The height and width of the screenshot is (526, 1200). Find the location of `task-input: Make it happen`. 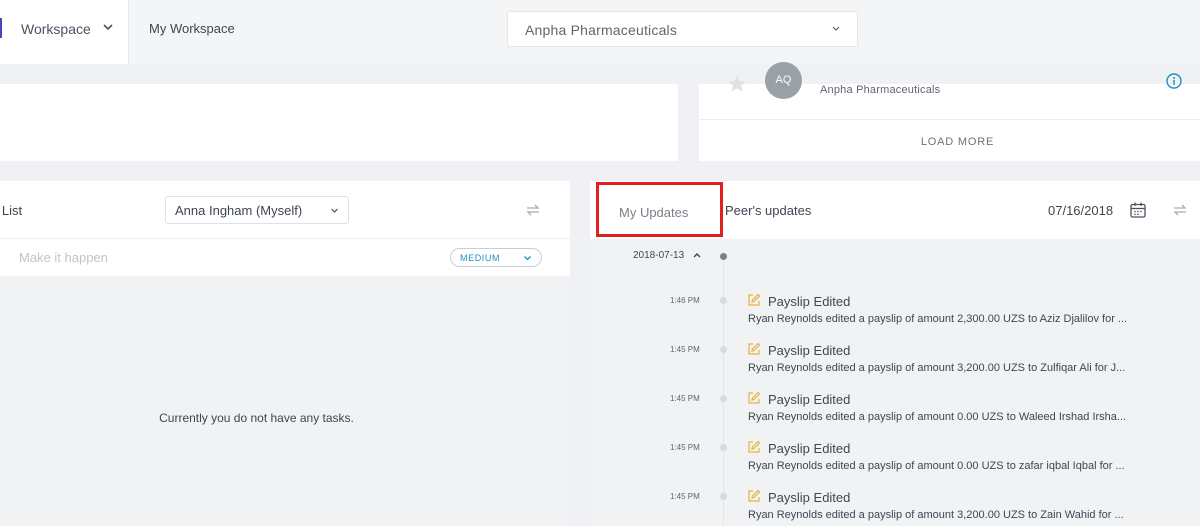

task-input: Make it happen is located at coordinates (63, 257).